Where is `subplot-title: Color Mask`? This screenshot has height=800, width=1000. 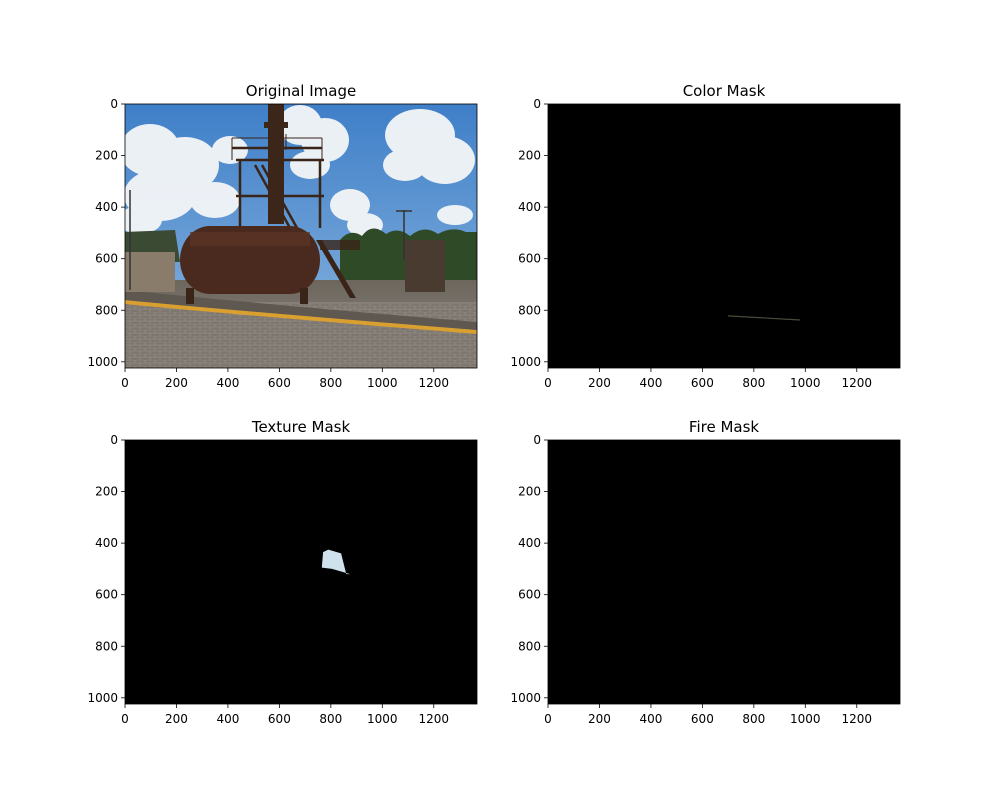 subplot-title: Color Mask is located at coordinates (724, 91).